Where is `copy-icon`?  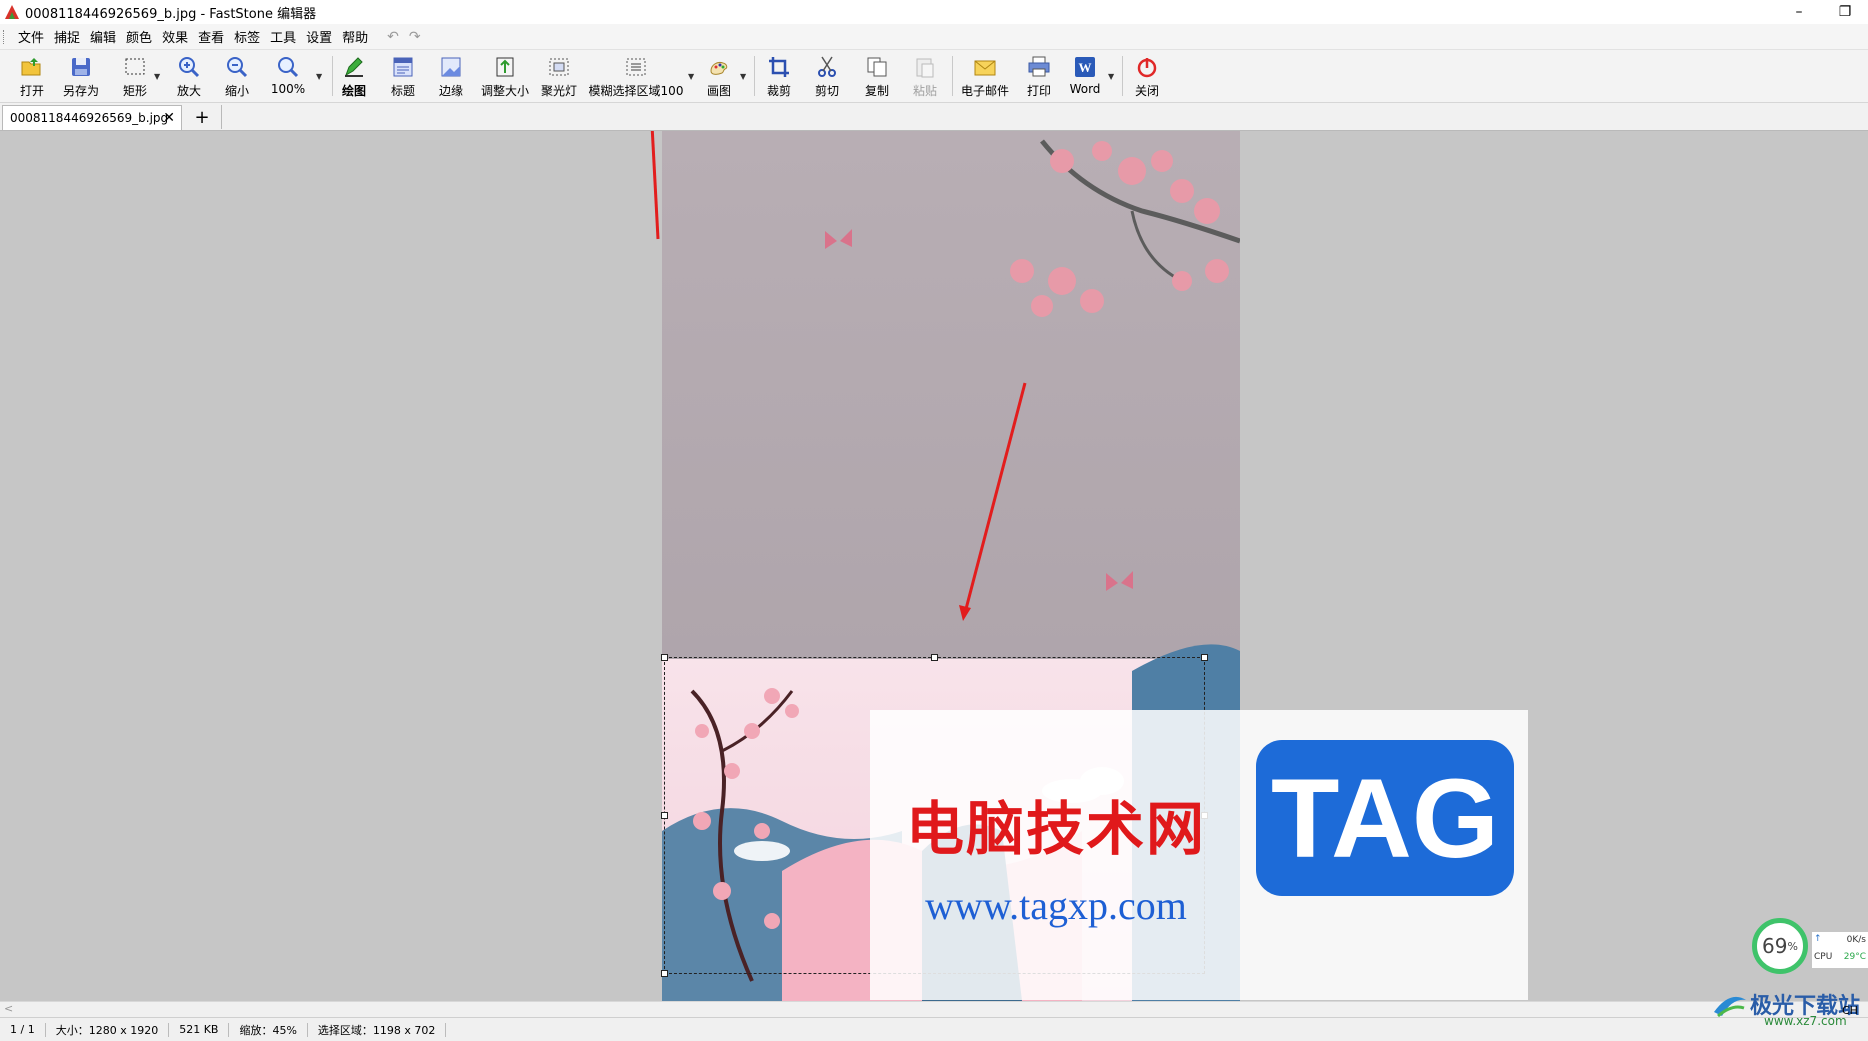
copy-icon is located at coordinates (877, 67).